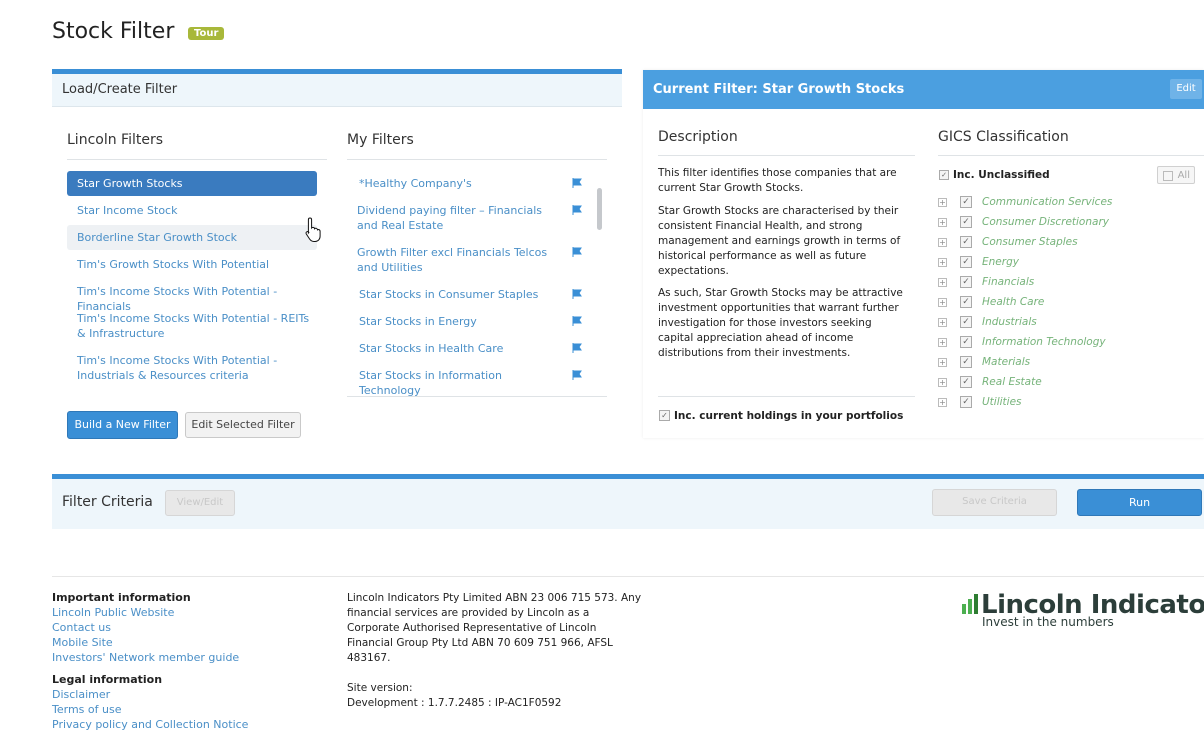 The width and height of the screenshot is (1204, 732). Describe the element at coordinates (121, 597) in the screenshot. I see `important-info-heading: Important information` at that location.